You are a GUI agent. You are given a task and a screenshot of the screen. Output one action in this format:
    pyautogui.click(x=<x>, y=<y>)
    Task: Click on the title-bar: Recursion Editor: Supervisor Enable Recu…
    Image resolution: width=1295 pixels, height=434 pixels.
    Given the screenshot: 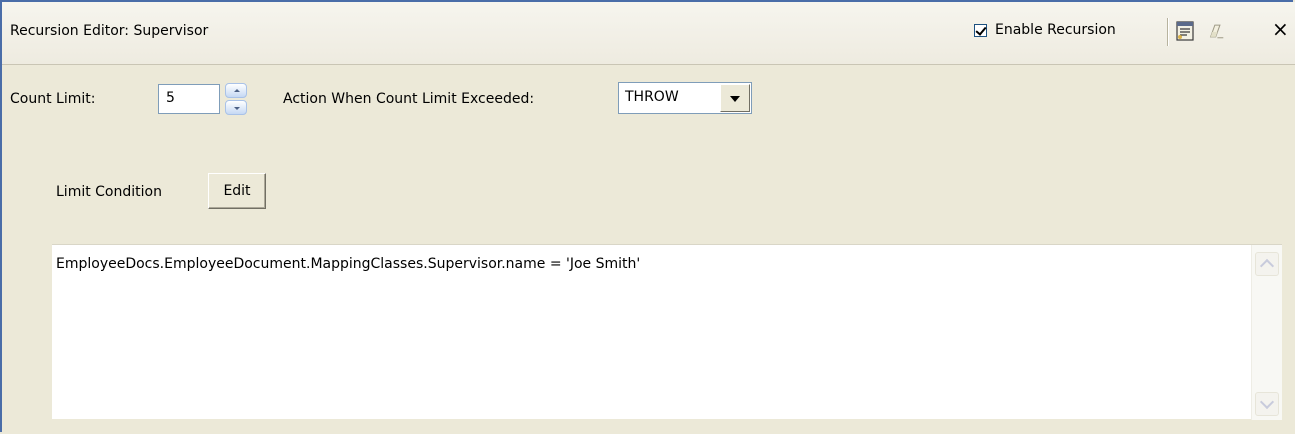 What is the action you would take?
    pyautogui.click(x=648, y=33)
    